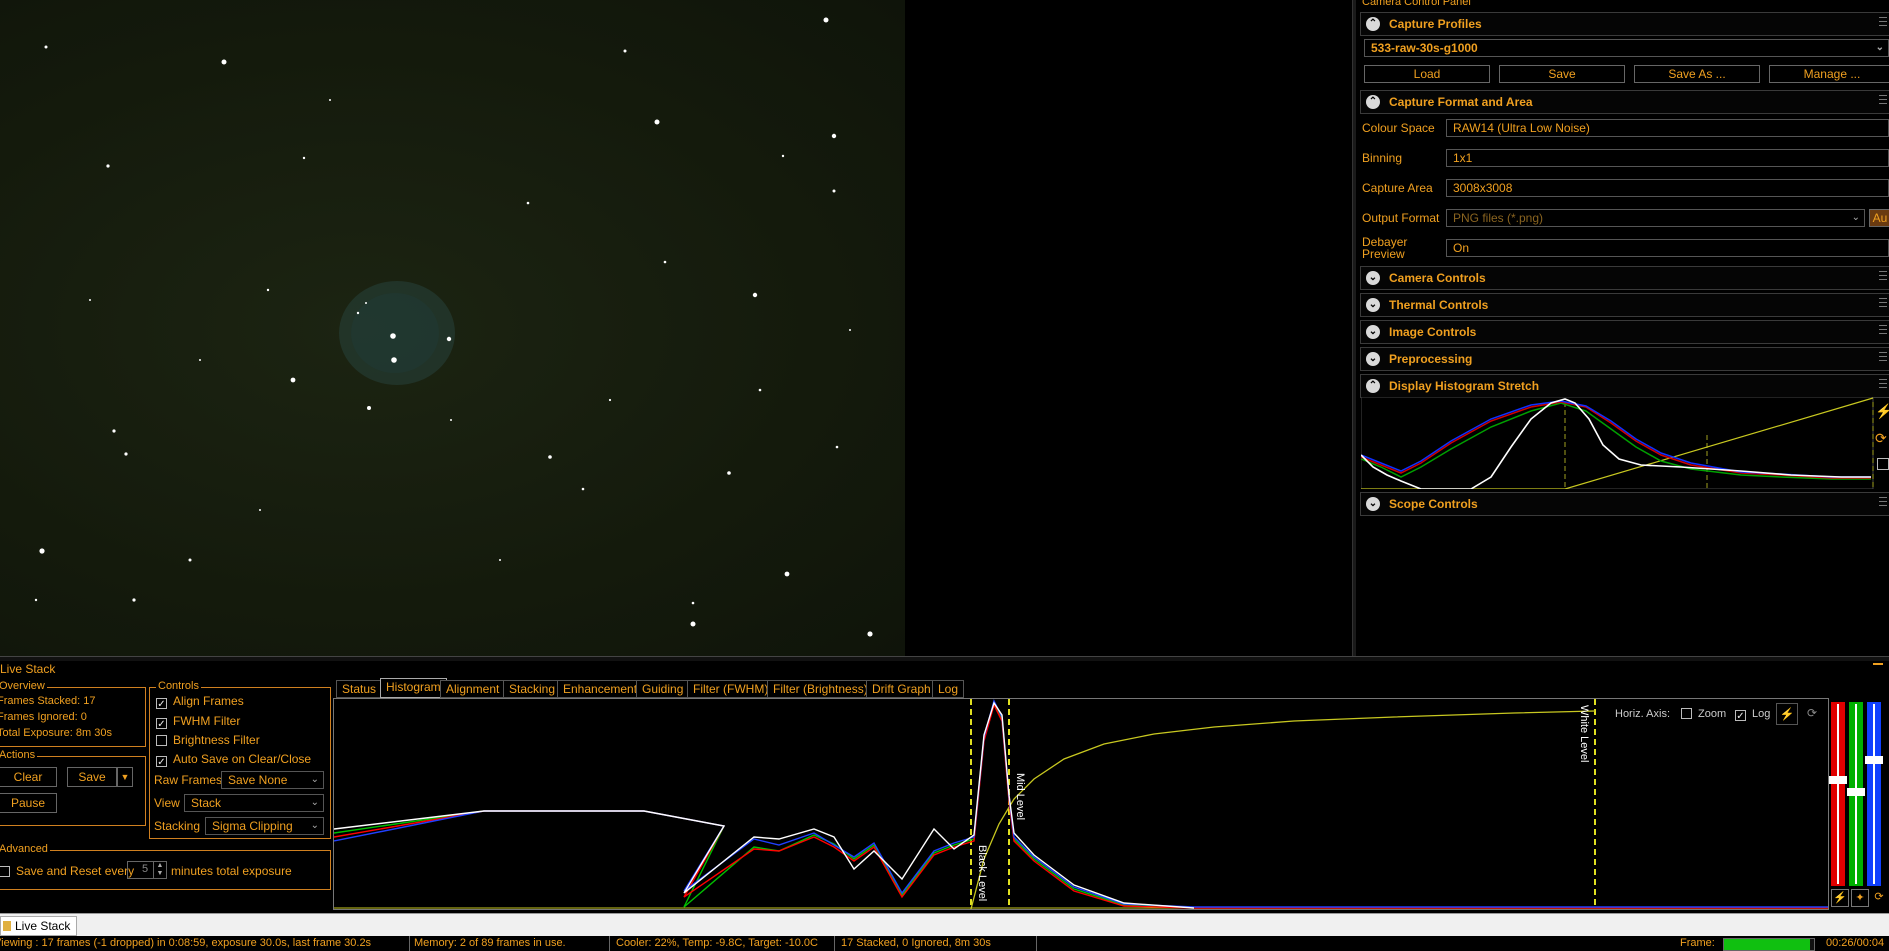  What do you see at coordinates (1667, 188) in the screenshot?
I see `capture-area-select: 3008x3008` at bounding box center [1667, 188].